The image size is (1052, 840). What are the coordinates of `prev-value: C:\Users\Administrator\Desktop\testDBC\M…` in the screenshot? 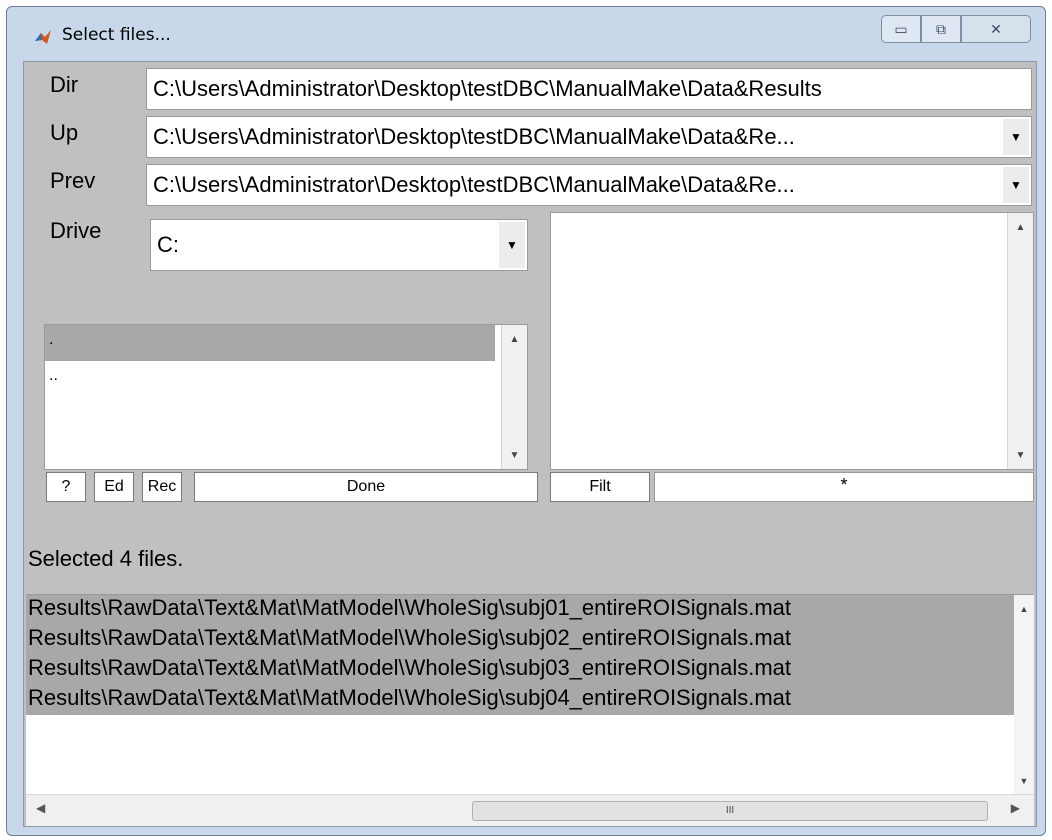 It's located at (474, 184).